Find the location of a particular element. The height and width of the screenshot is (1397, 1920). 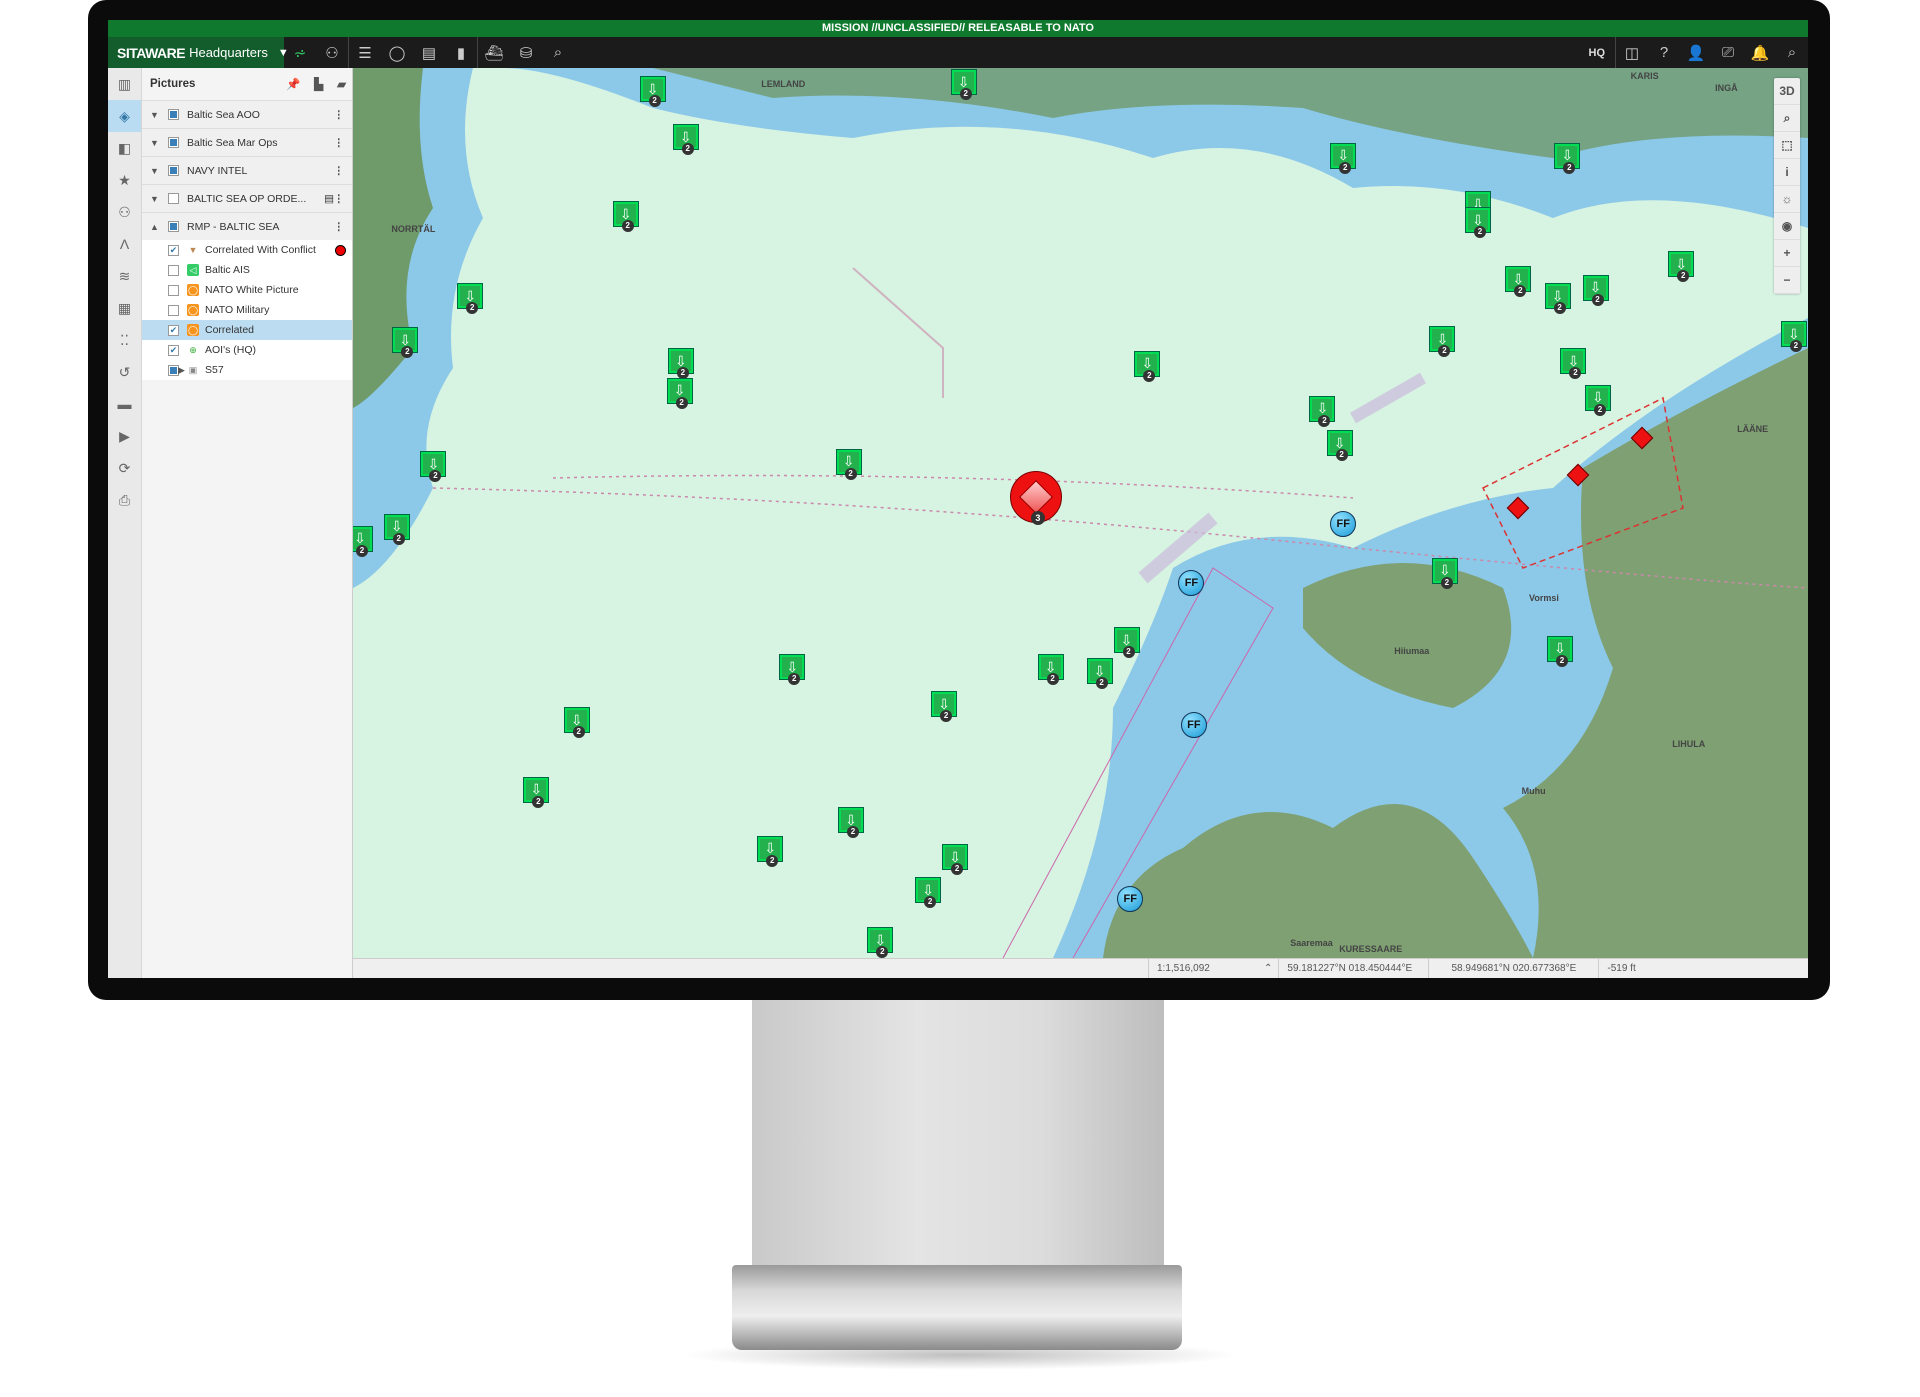

chevron-up-icon: ⌃ is located at coordinates (1268, 968).